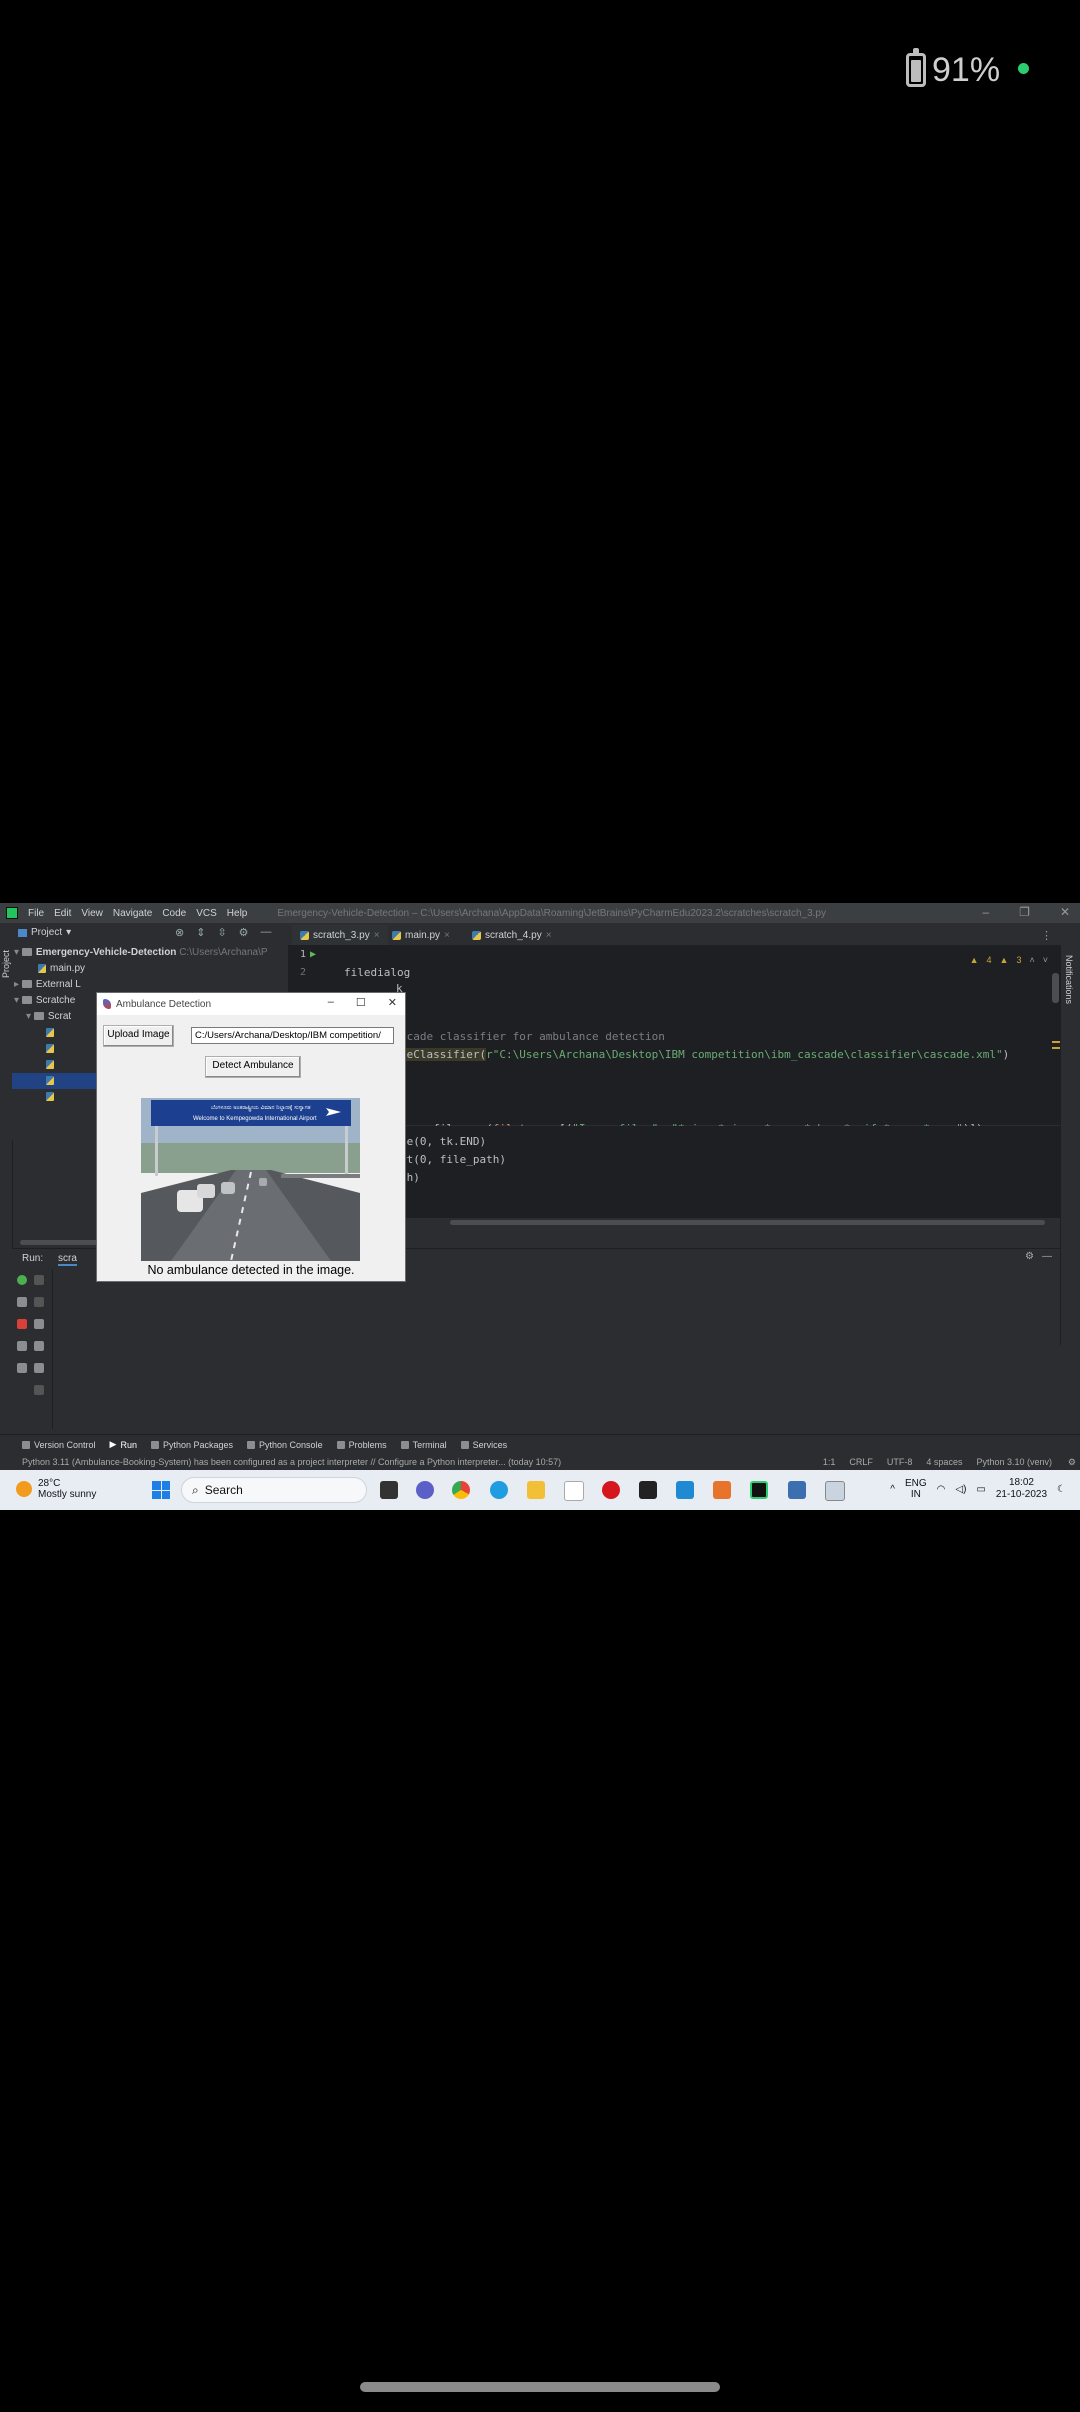  Describe the element at coordinates (56, 1489) in the screenshot. I see `weather-widget: 28°C Mostly sunny` at that location.